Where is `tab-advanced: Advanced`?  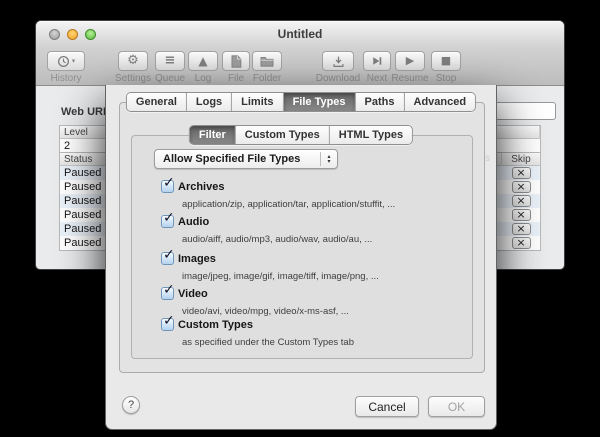 tab-advanced: Advanced is located at coordinates (439, 102).